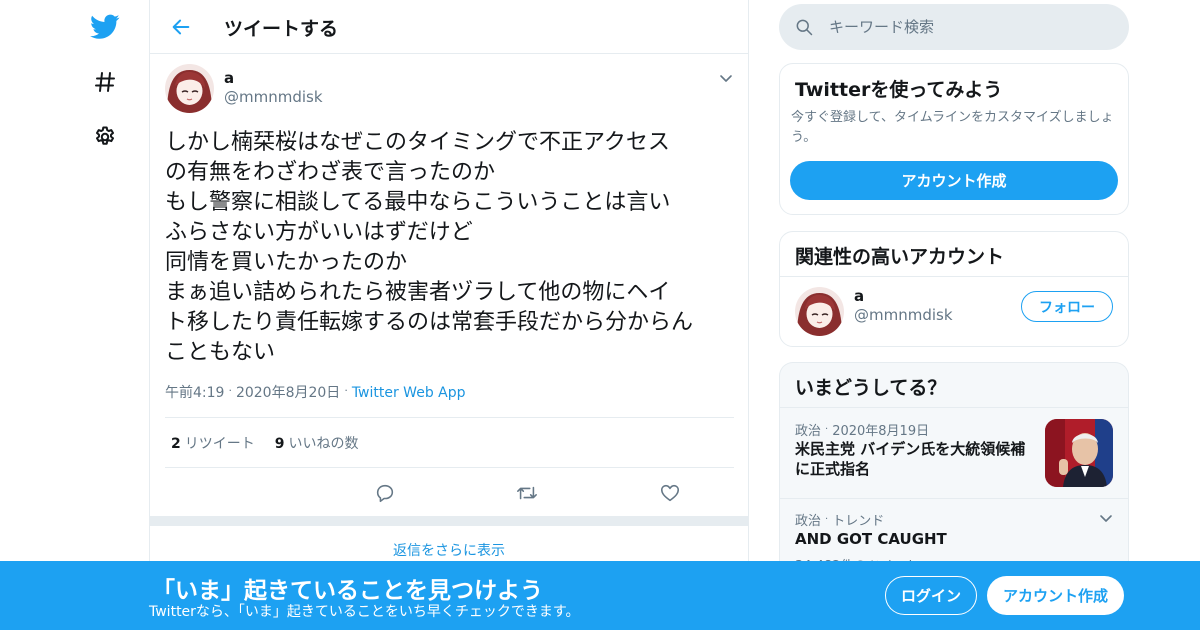  I want to click on heart-icon, so click(670, 493).